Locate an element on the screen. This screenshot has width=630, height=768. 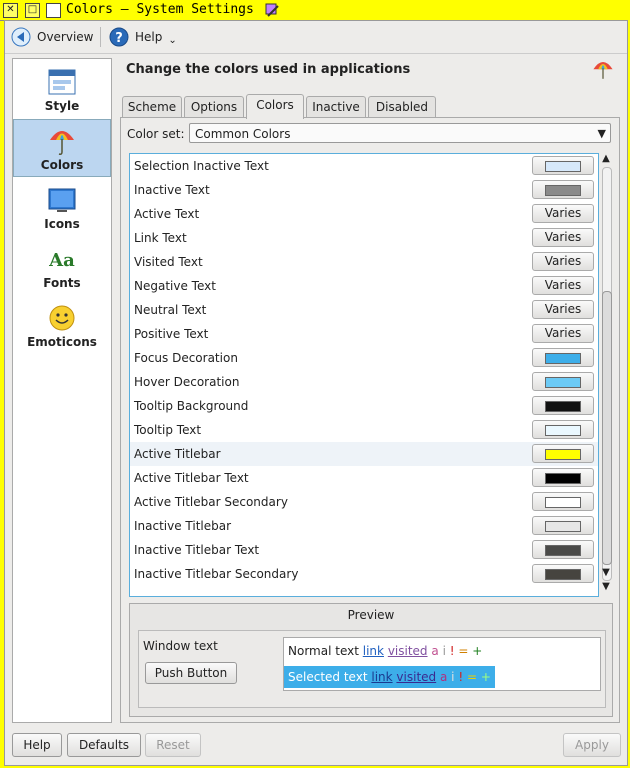
sidebar-item-colors: Colors is located at coordinates (62, 148).